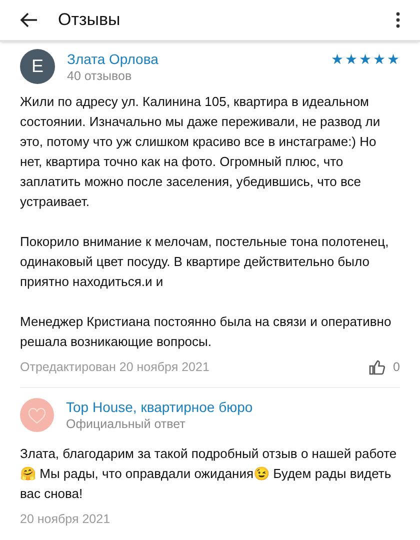 This screenshot has width=420, height=540. I want to click on back-icon, so click(29, 20).